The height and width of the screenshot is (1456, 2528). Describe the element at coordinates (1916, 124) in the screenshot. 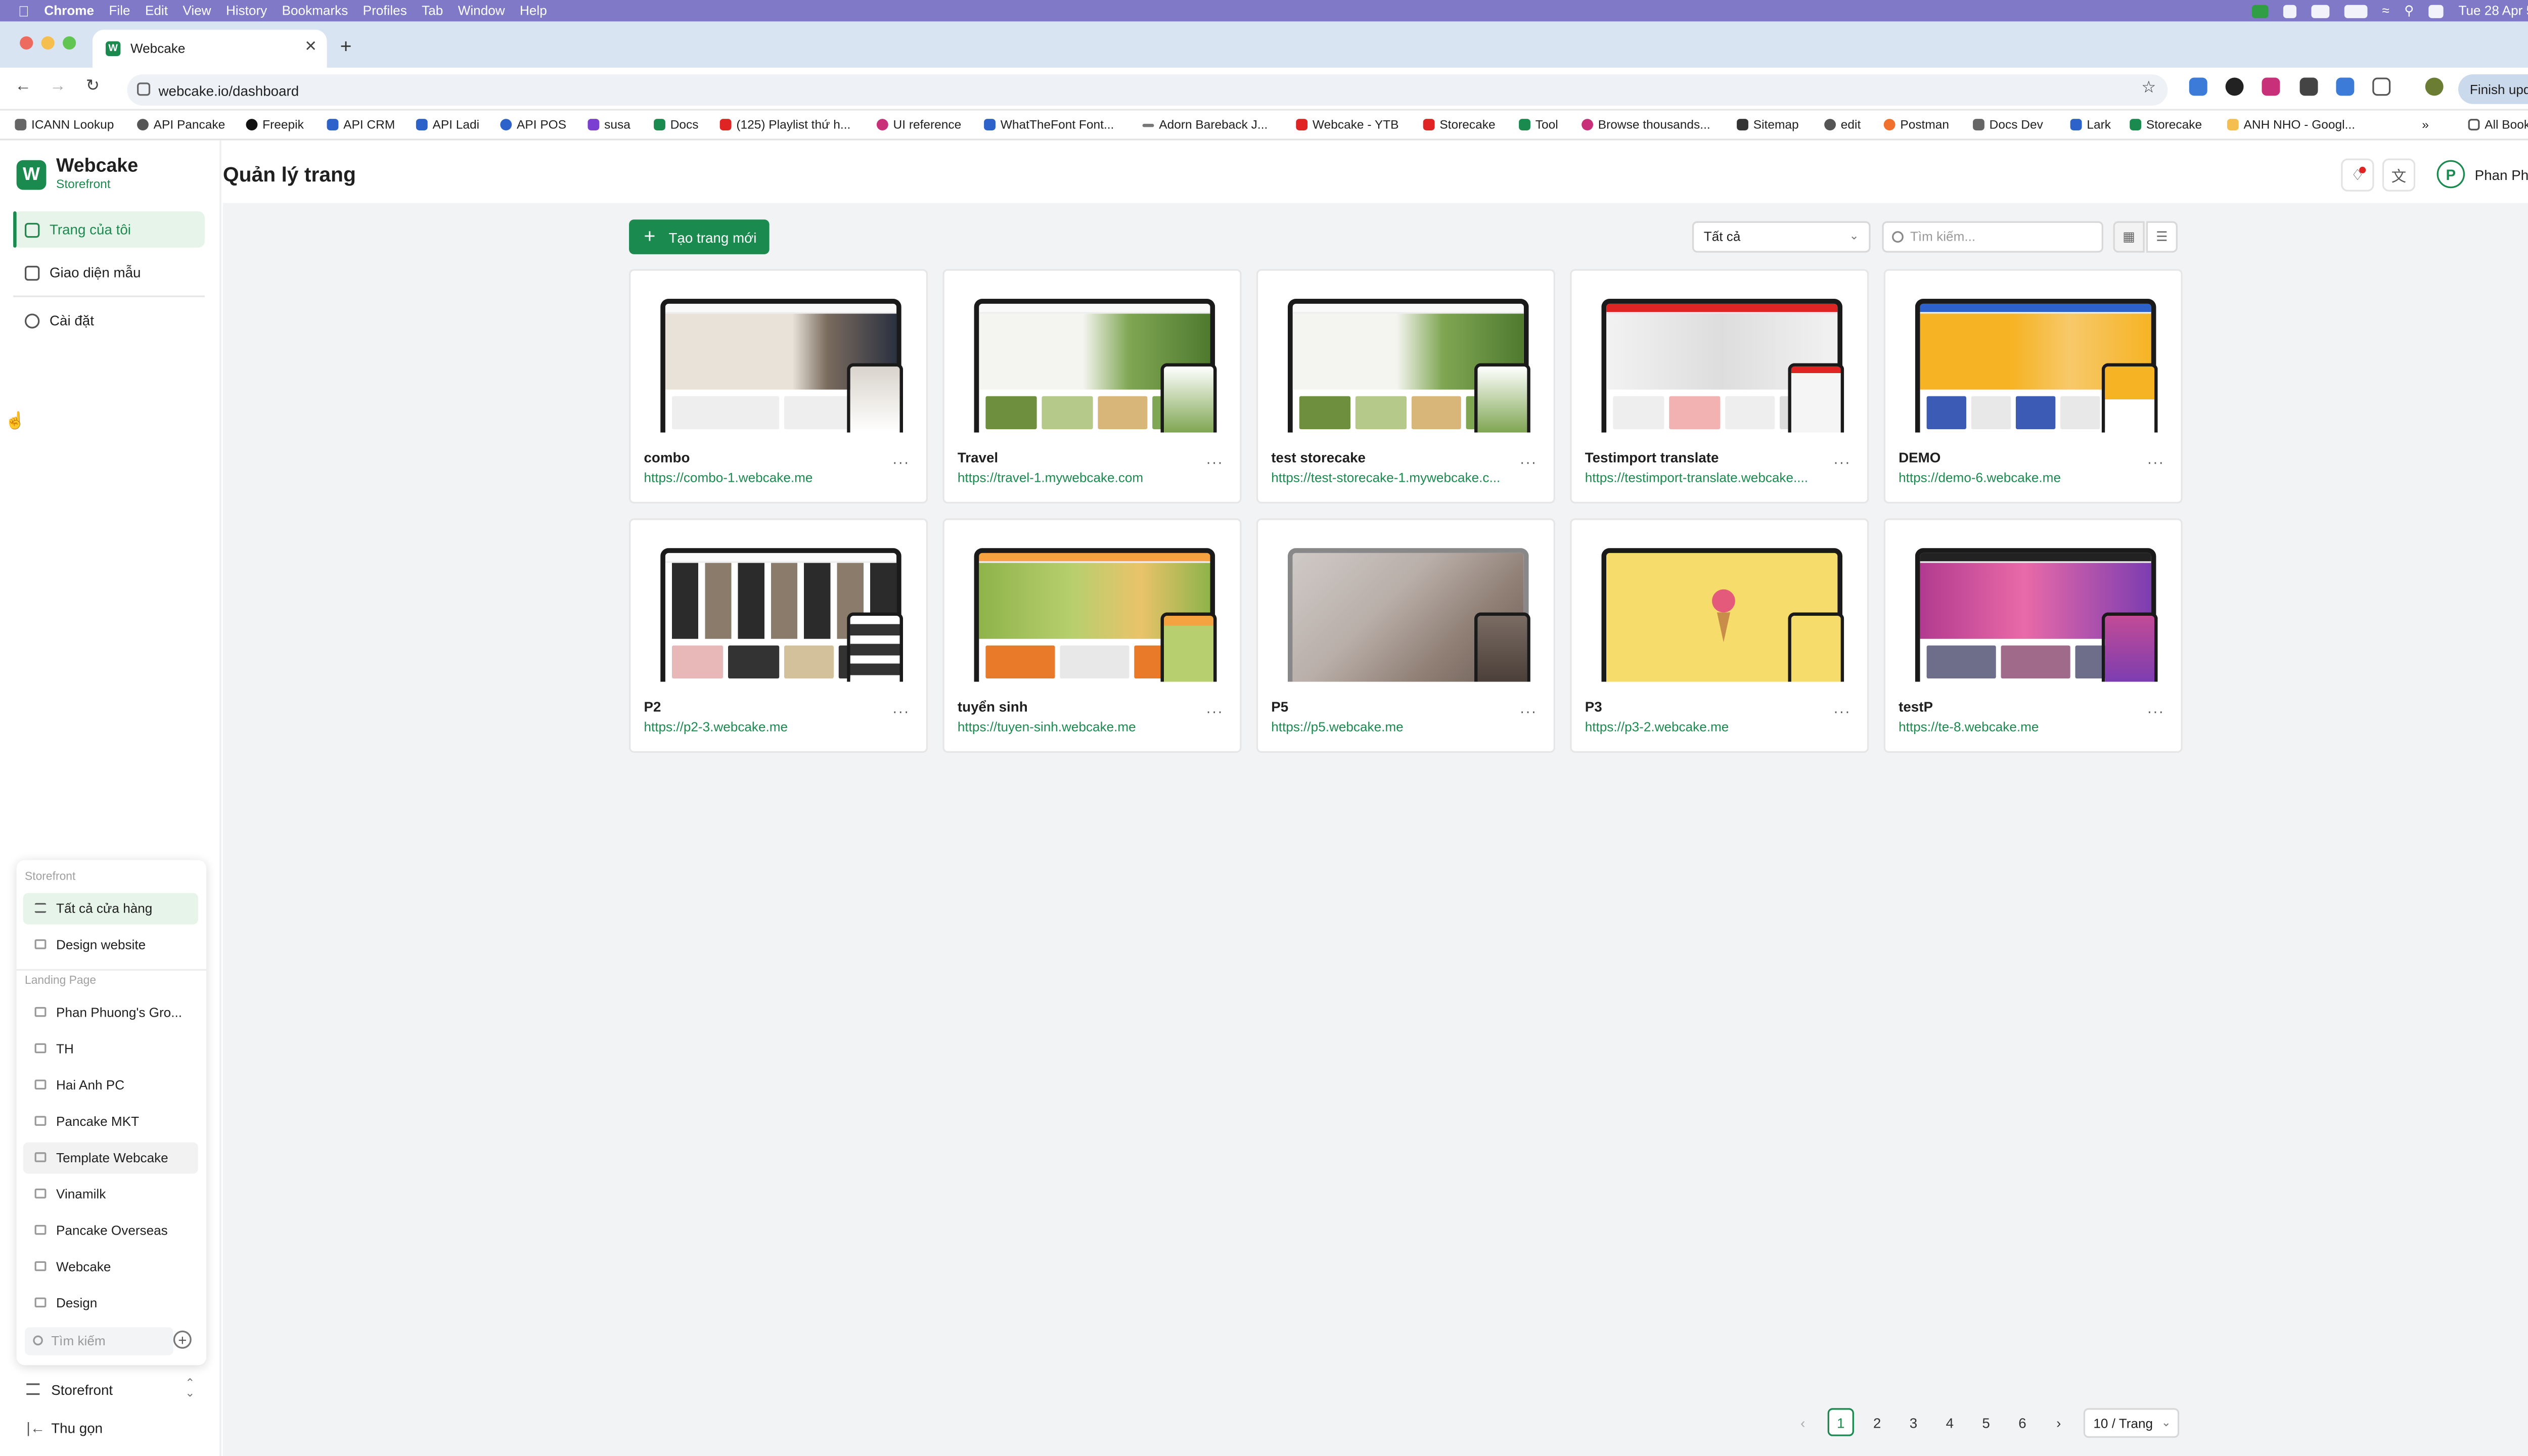

I see `bookmark-item: Postman` at that location.